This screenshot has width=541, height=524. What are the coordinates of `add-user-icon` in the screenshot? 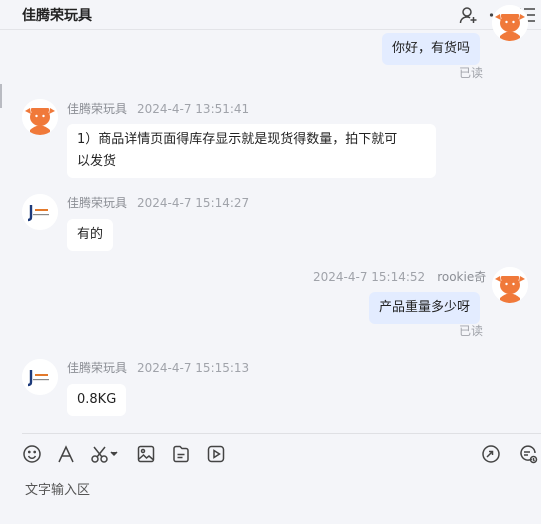 It's located at (468, 15).